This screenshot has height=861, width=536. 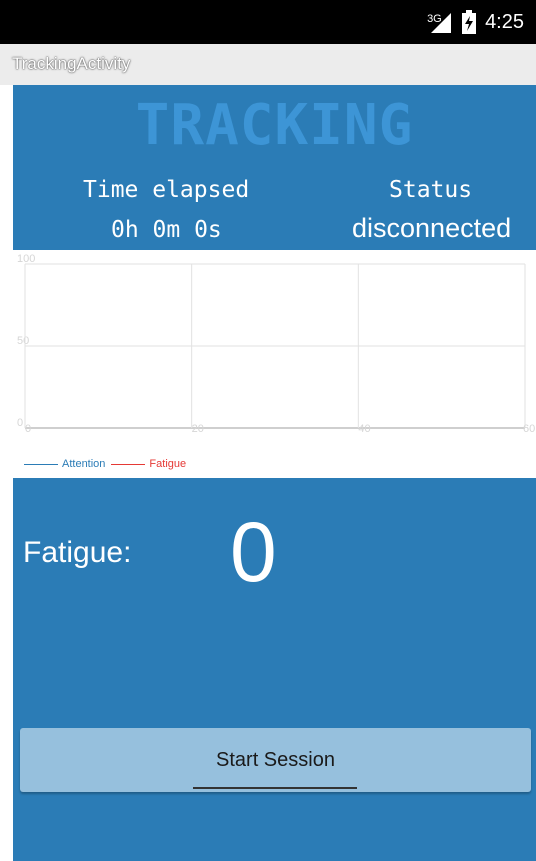 I want to click on chart-legend: Attention Fatigue, so click(x=105, y=464).